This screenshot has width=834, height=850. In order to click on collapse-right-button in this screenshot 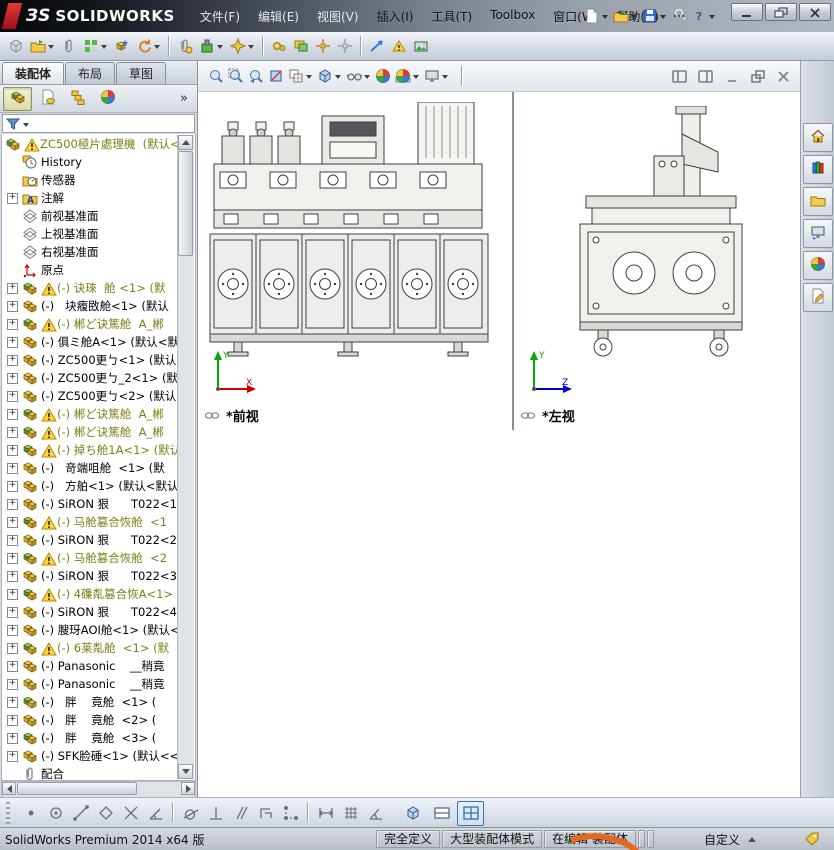, I will do `click(705, 76)`.